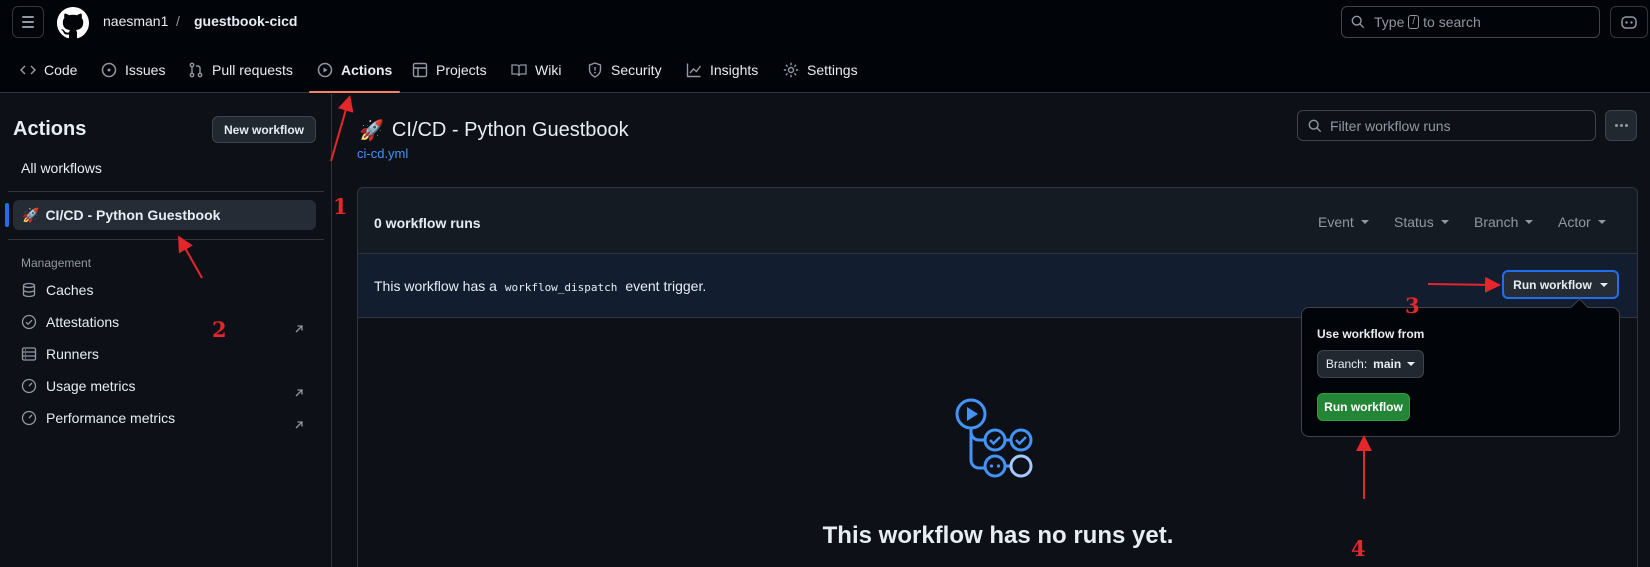 Image resolution: width=1650 pixels, height=567 pixels. Describe the element at coordinates (998, 535) in the screenshot. I see `empty-state-text: This workflow has no runs yet.` at that location.